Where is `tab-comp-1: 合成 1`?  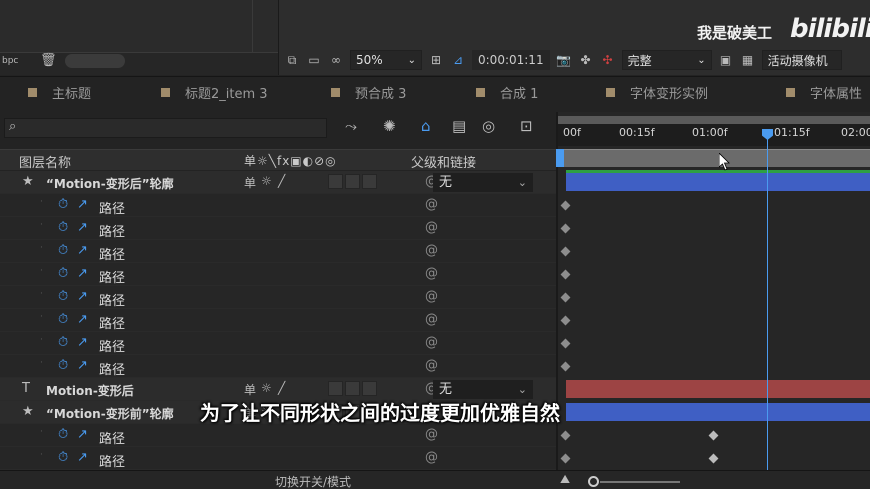 tab-comp-1: 合成 1 is located at coordinates (507, 92).